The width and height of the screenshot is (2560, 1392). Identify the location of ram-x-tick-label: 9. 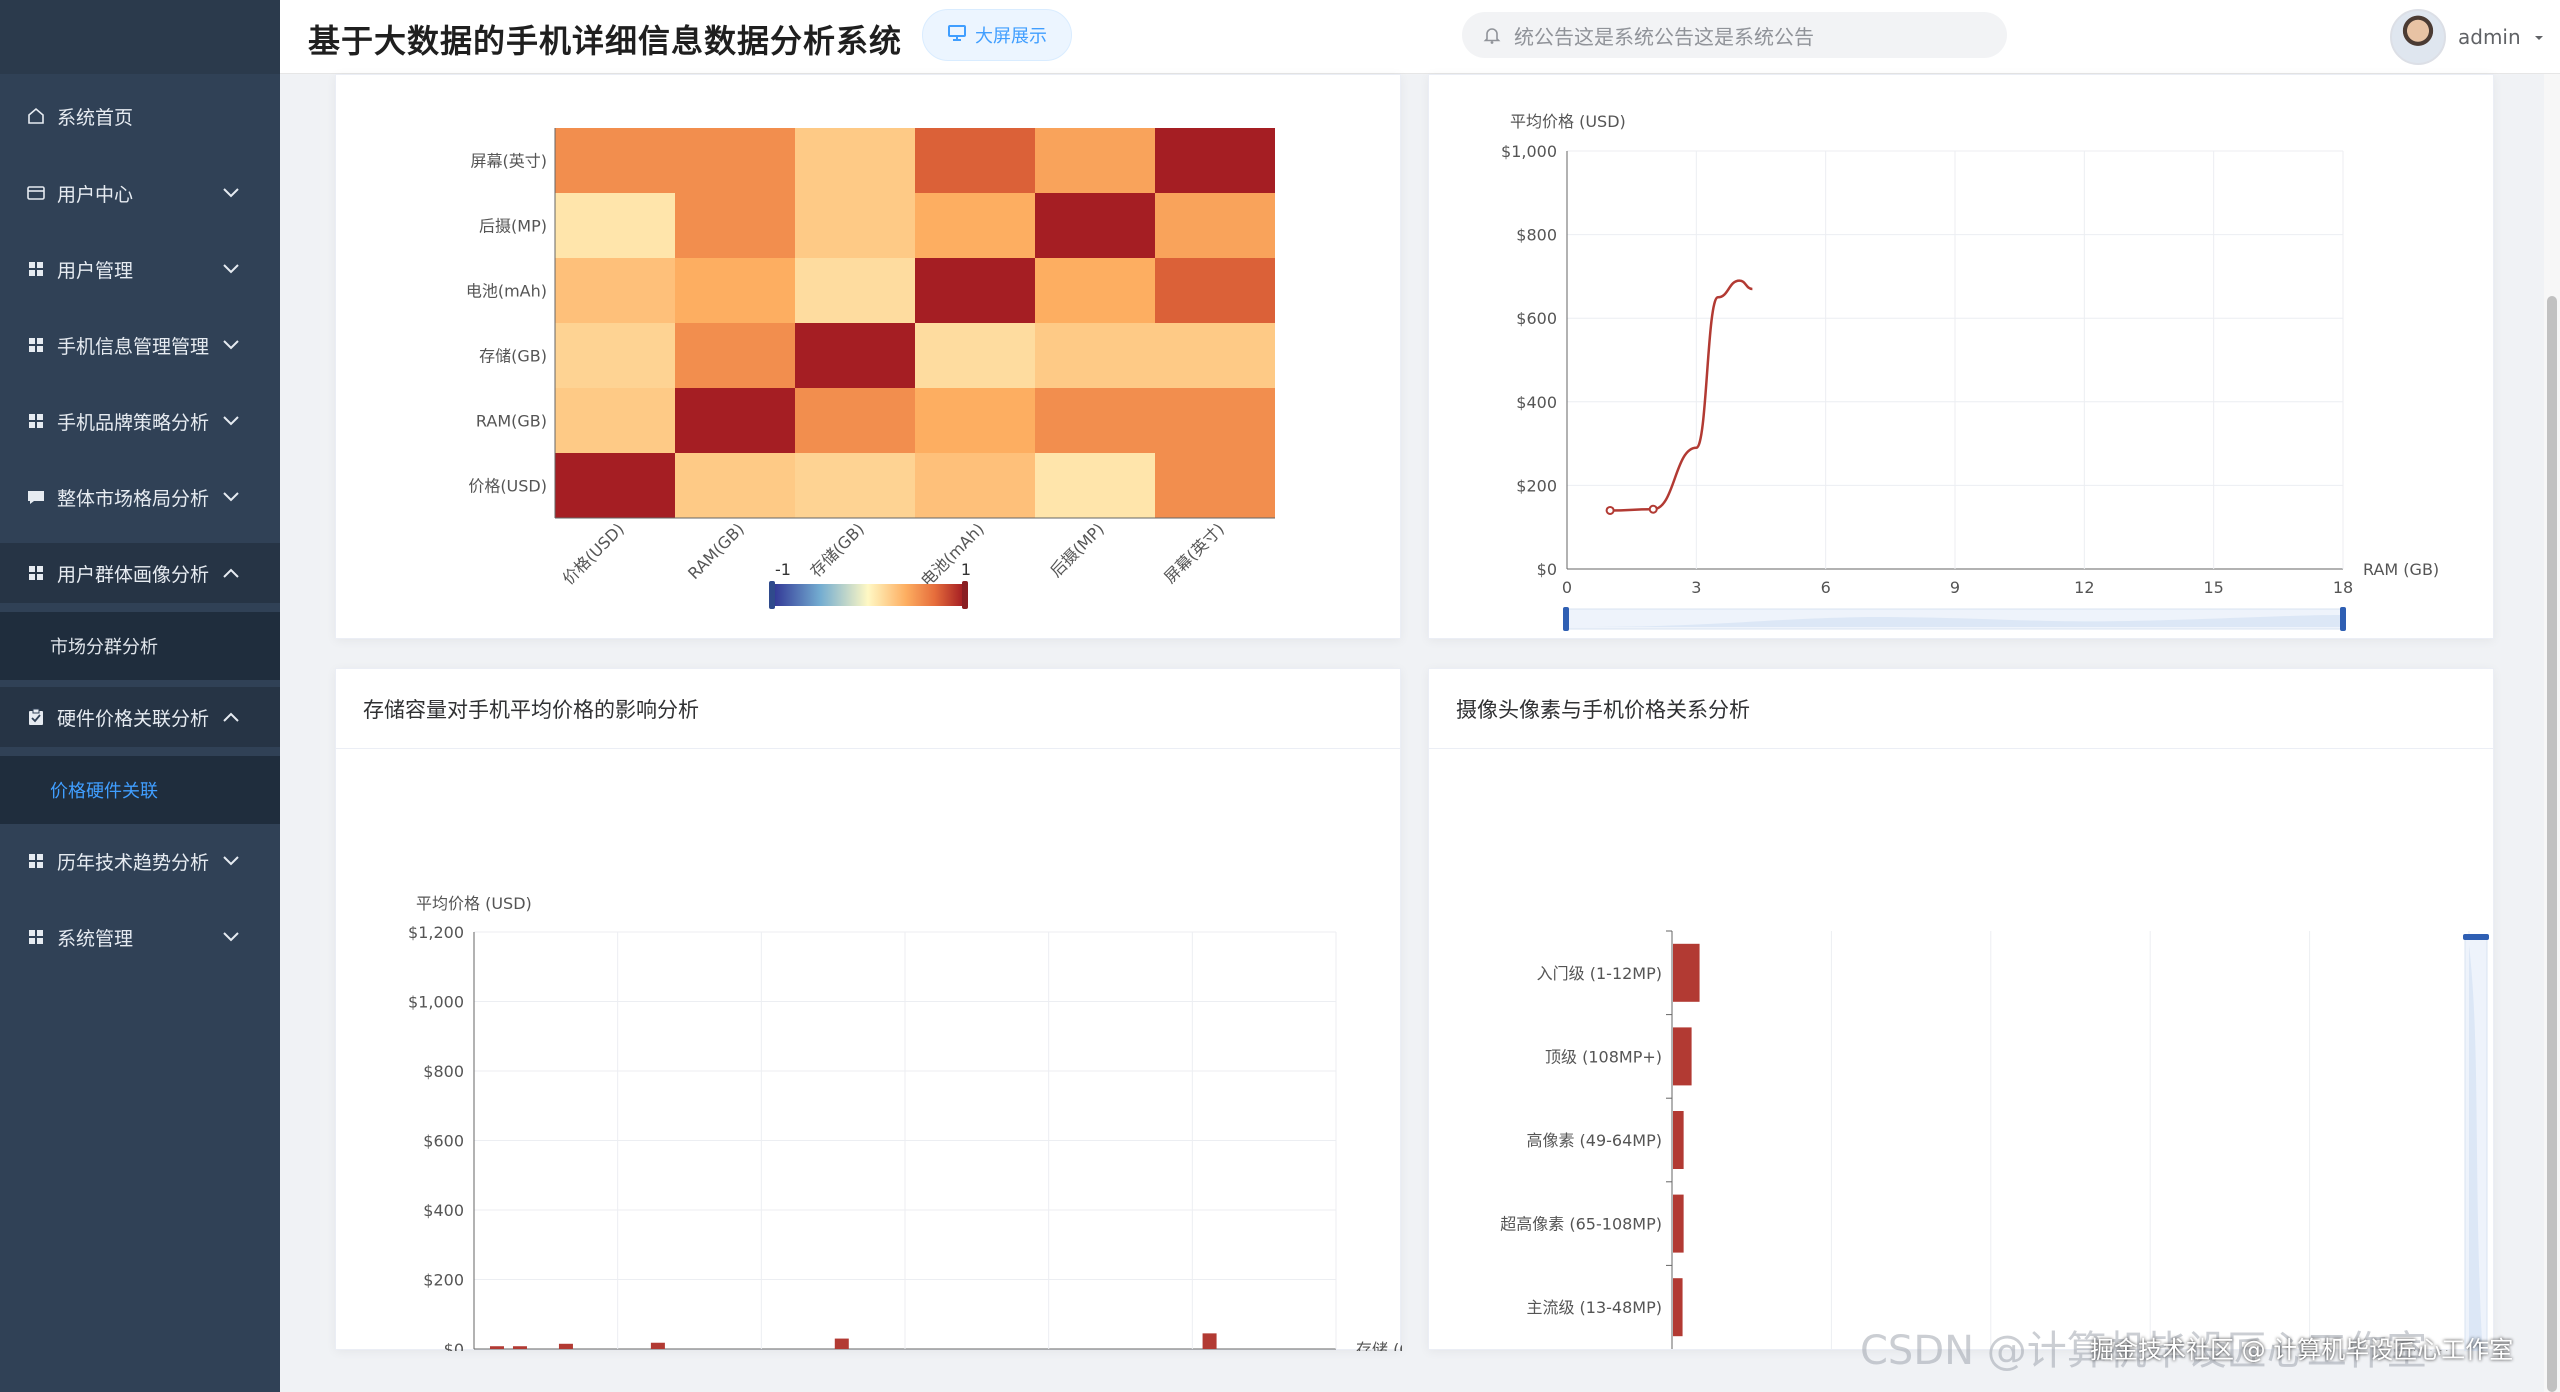
(1955, 587).